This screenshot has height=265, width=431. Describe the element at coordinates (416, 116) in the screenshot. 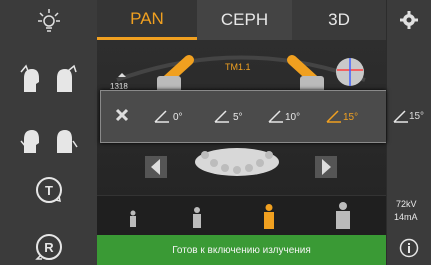

I see `current-tilt-label: 15°` at that location.